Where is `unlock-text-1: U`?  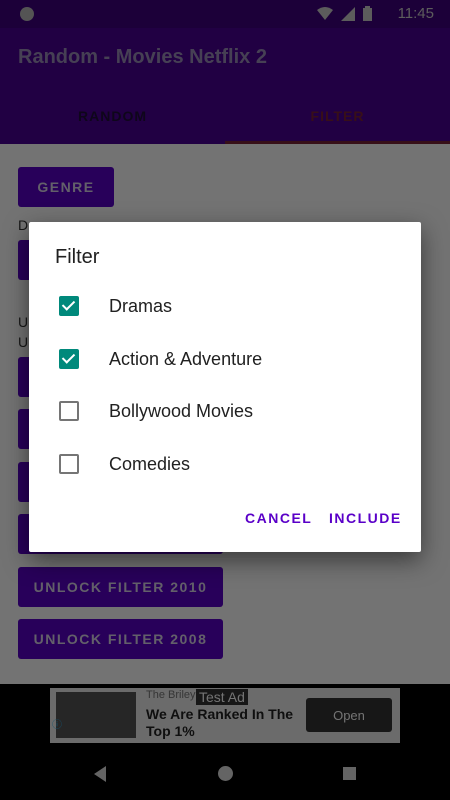 unlock-text-1: U is located at coordinates (23, 322).